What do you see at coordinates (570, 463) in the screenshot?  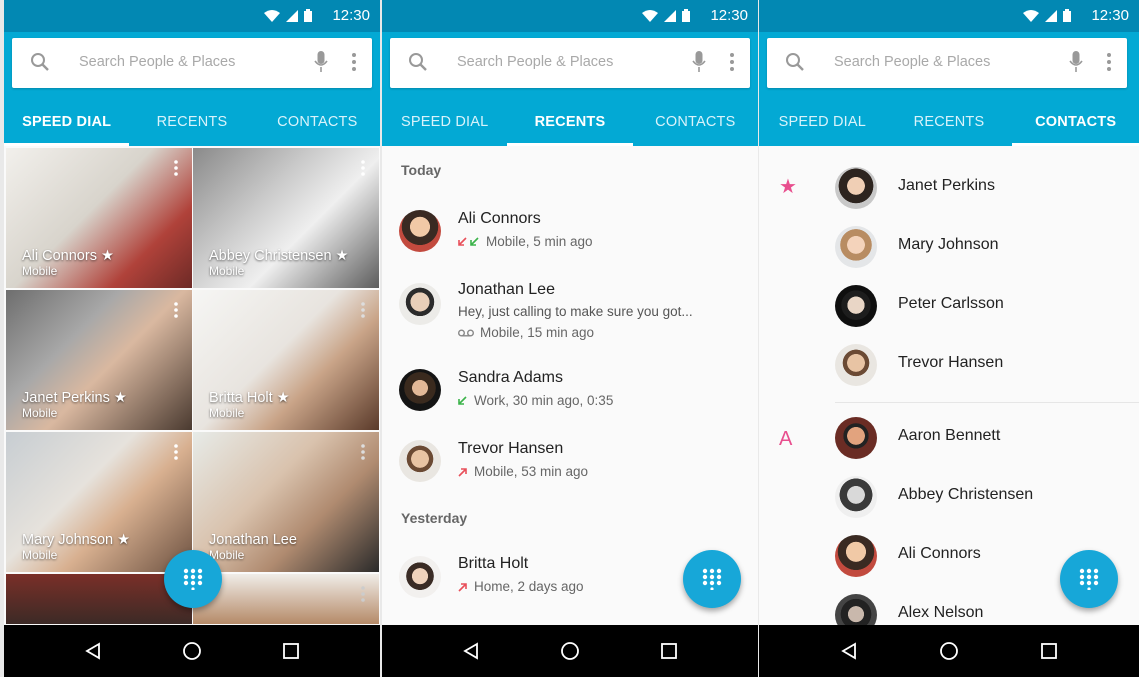 I see `recent-call-row: Trevor Hansen Mobile, 53 min ago` at bounding box center [570, 463].